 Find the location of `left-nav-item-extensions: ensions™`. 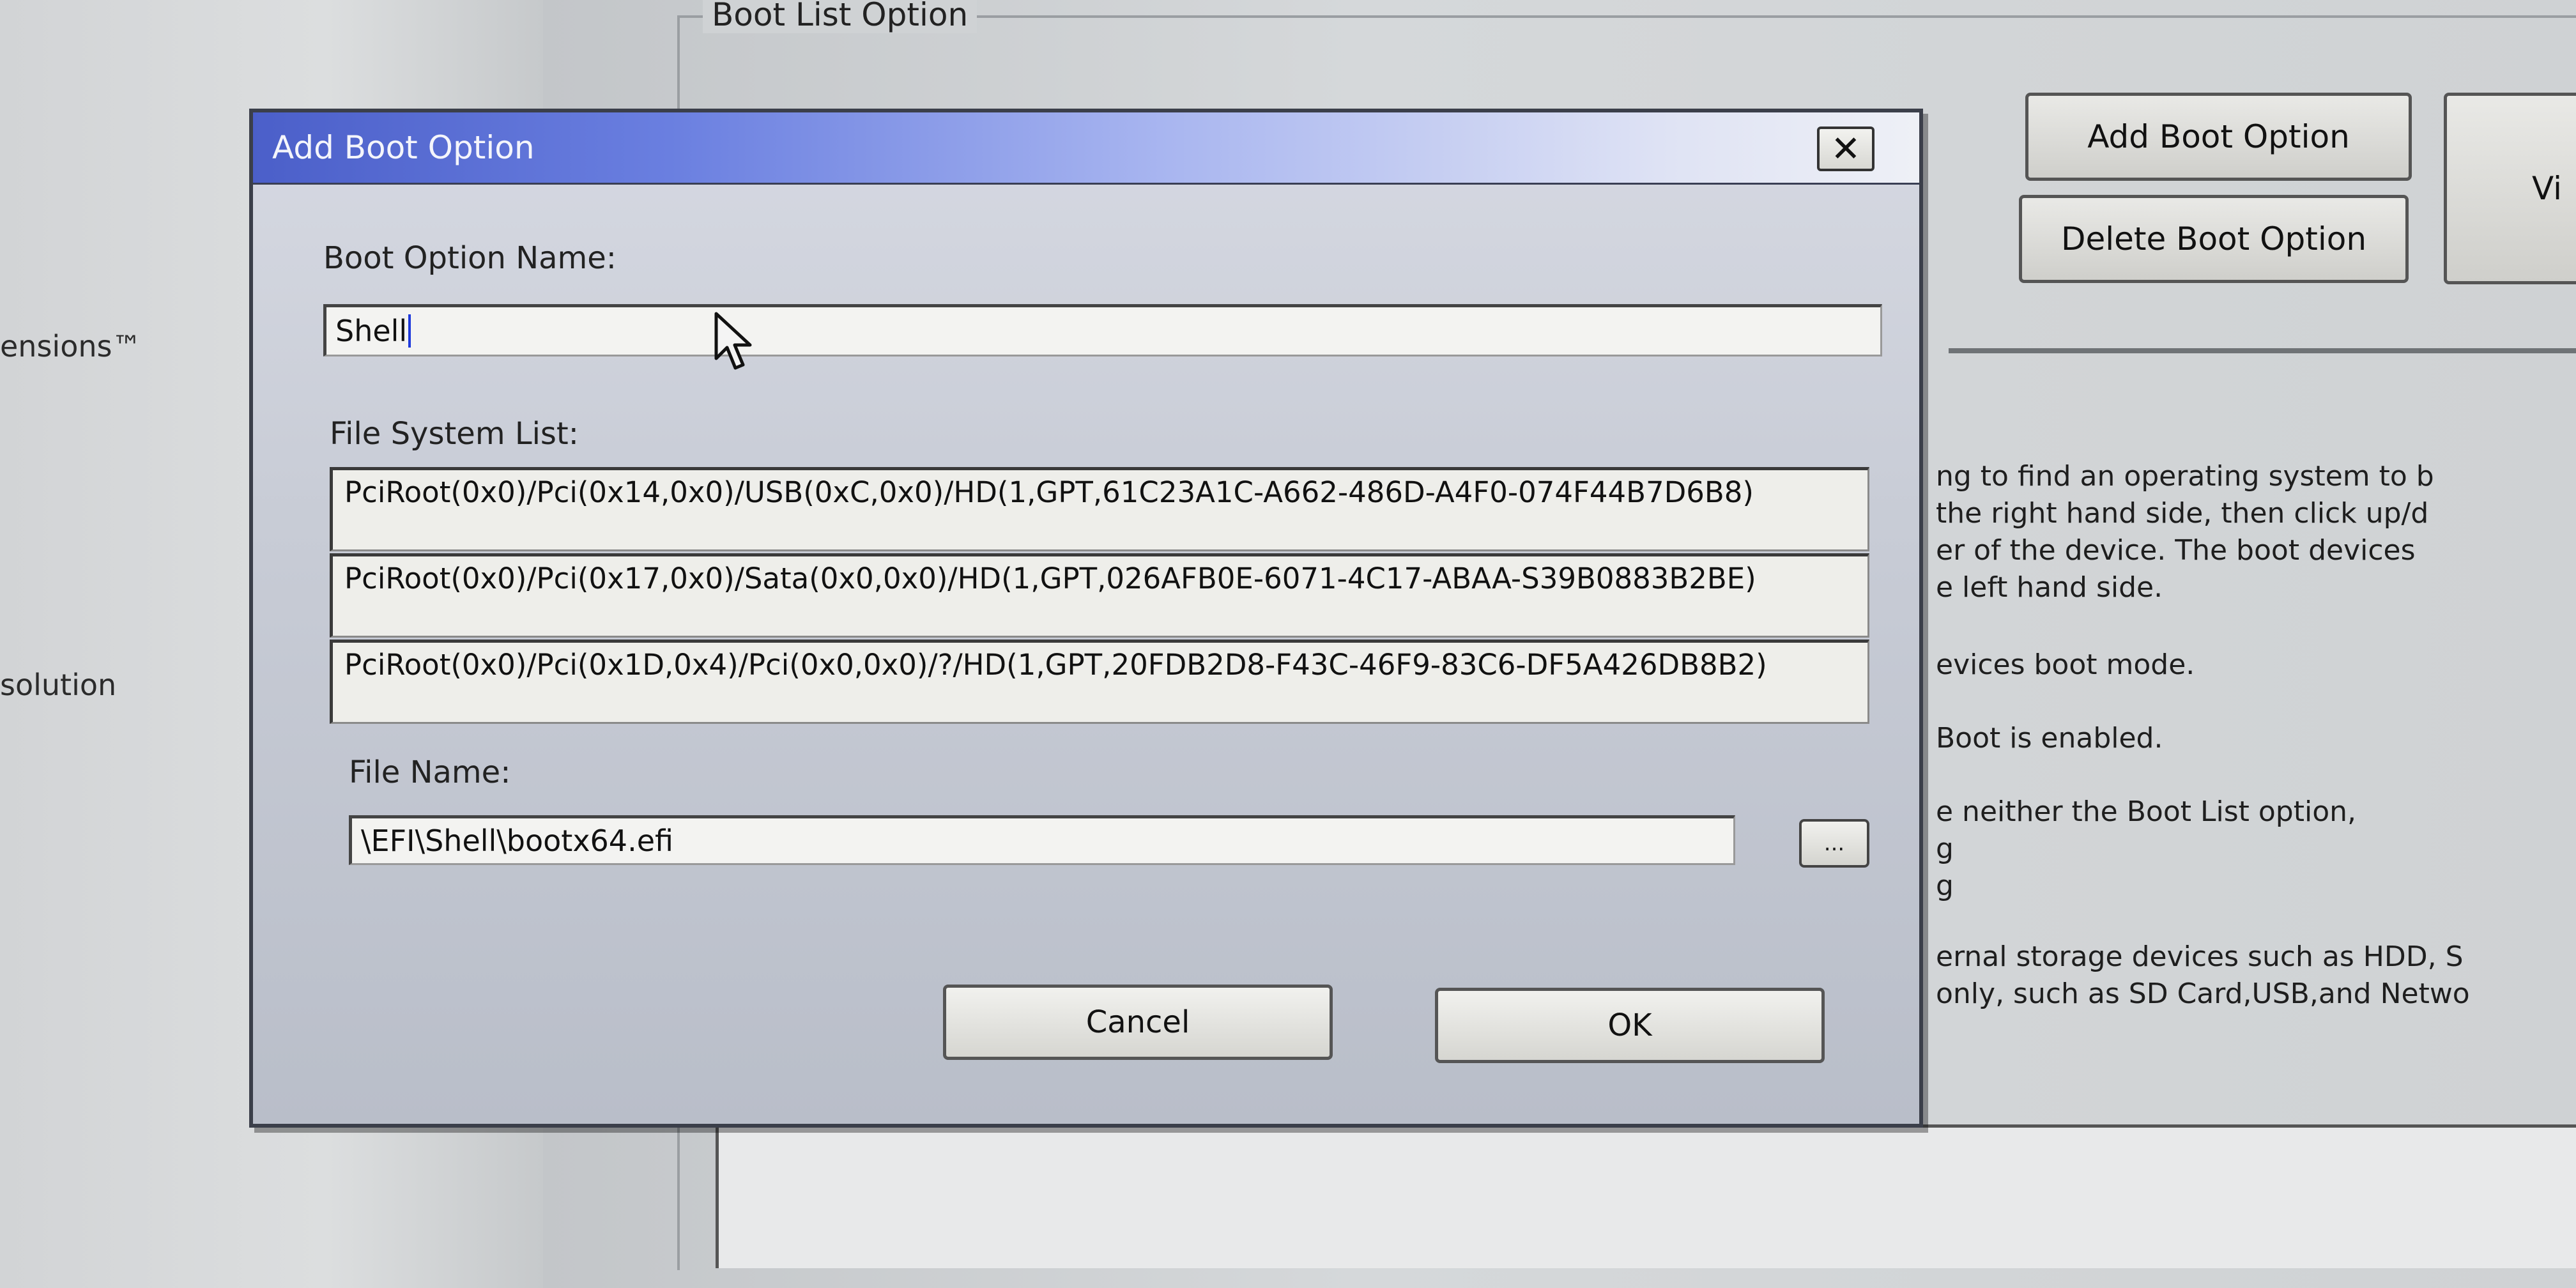

left-nav-item-extensions: ensions™ is located at coordinates (70, 346).